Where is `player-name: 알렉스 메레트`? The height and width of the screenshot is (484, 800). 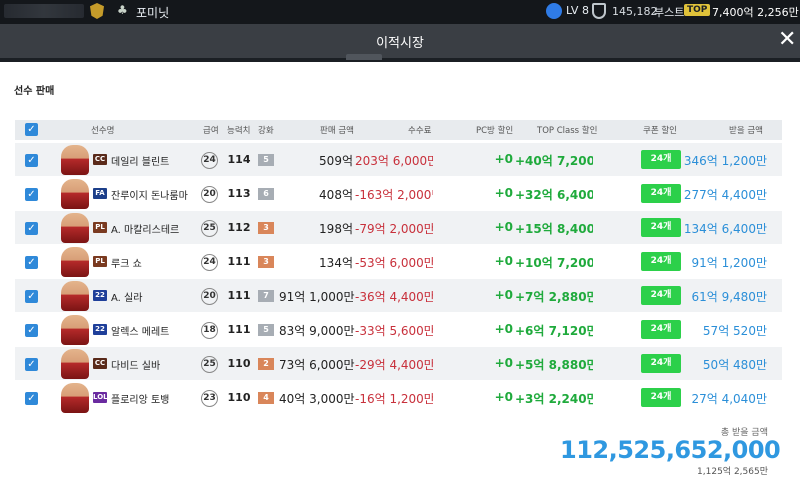
player-name: 알렉스 메레트 is located at coordinates (140, 332).